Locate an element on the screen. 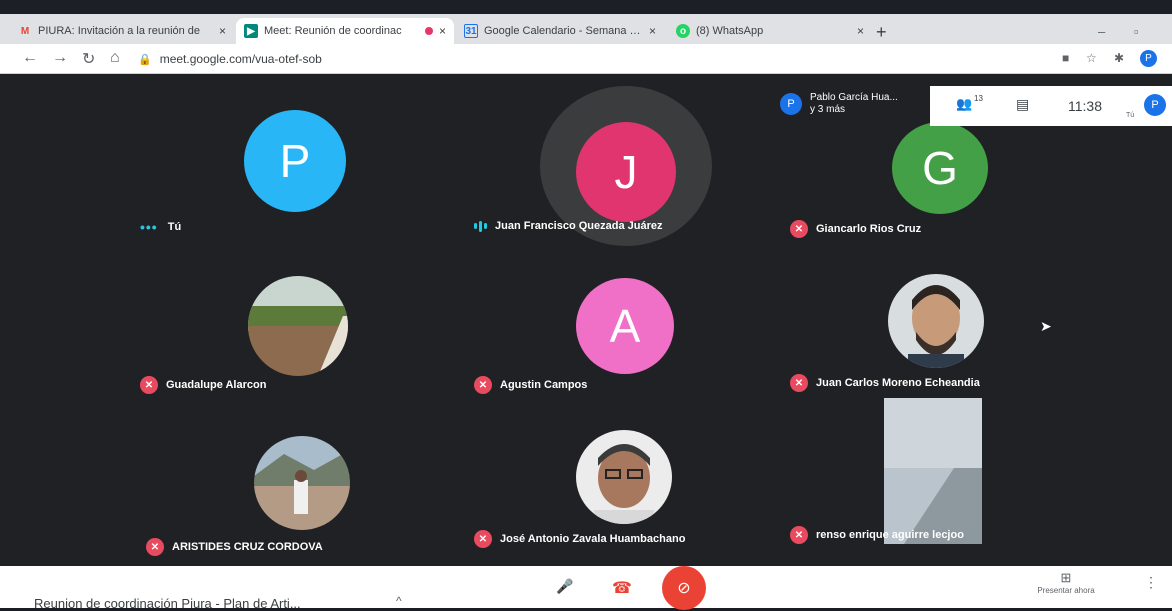 This screenshot has width=1172, height=611. participant-avatar: A is located at coordinates (625, 326).